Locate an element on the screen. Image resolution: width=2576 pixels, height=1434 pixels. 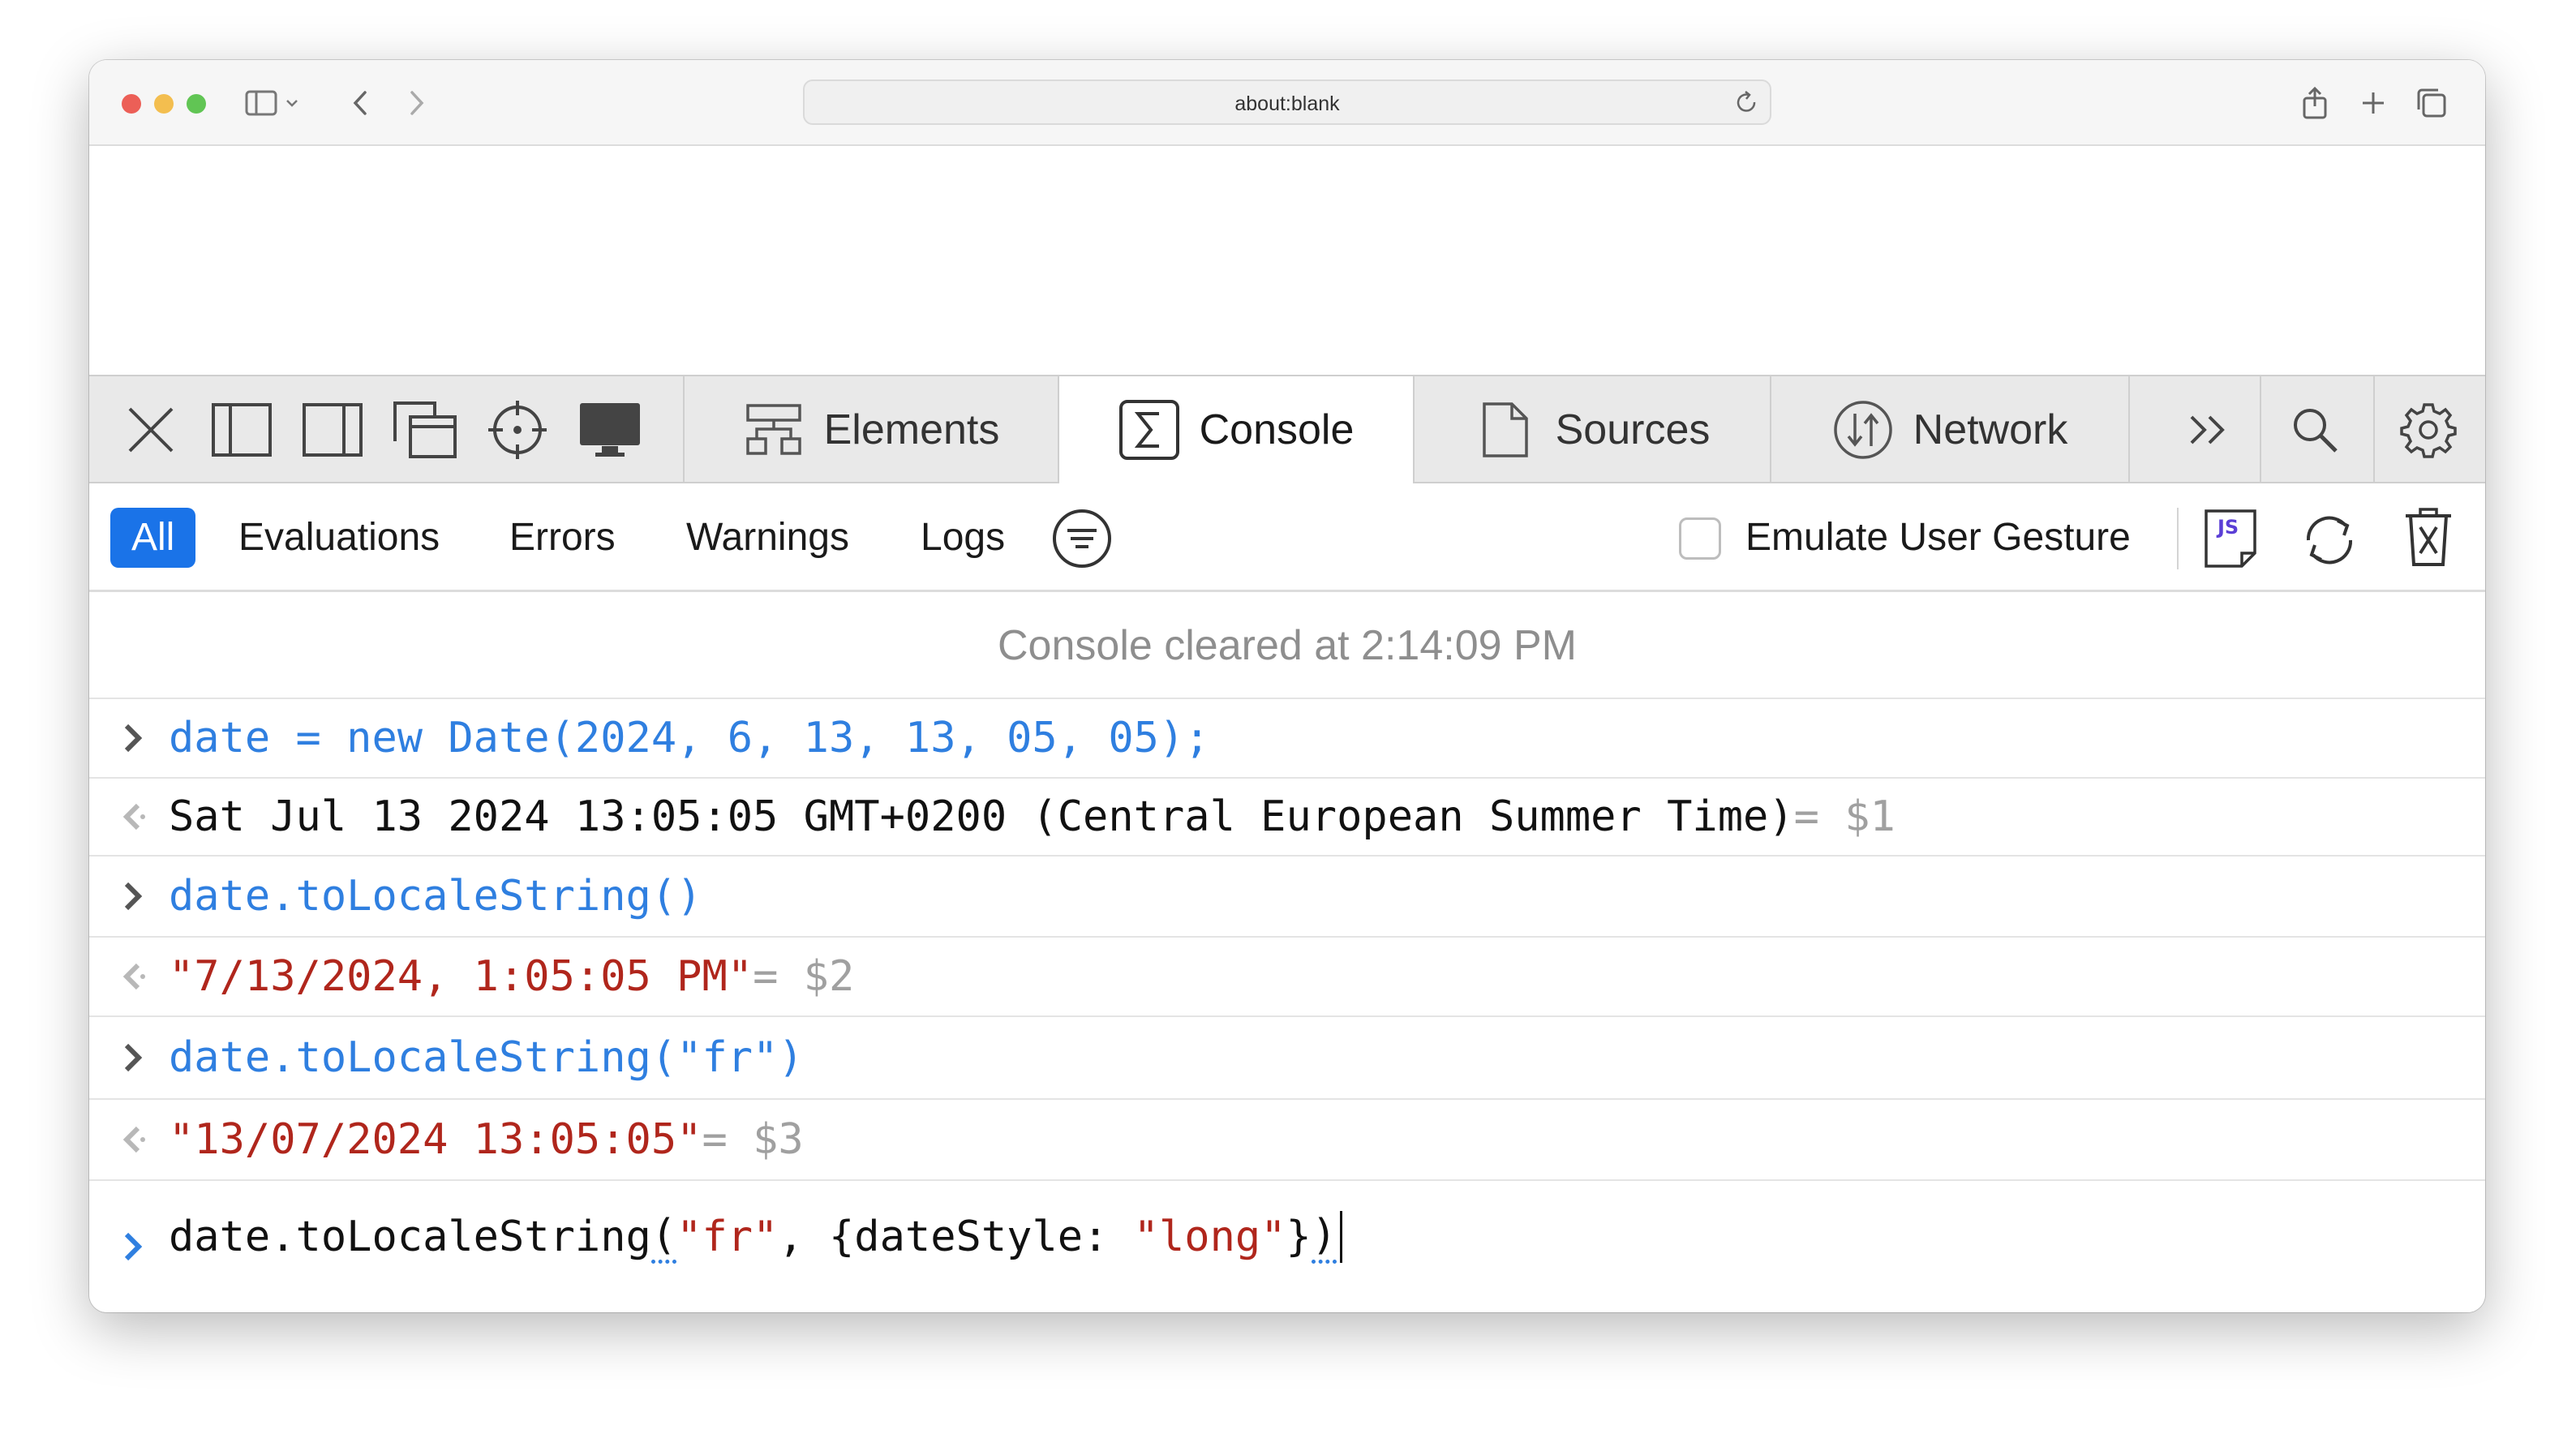
zoom-window-button is located at coordinates (196, 104).